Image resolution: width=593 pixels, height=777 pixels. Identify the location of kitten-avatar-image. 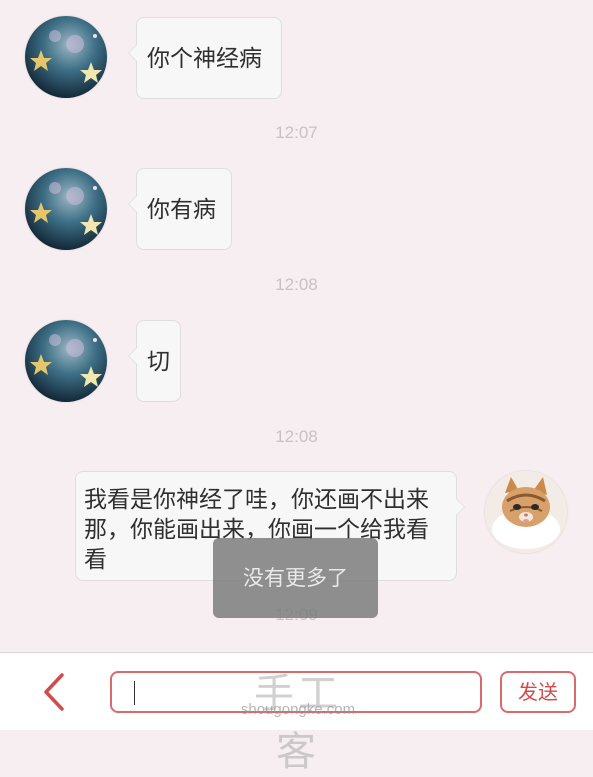
(526, 512).